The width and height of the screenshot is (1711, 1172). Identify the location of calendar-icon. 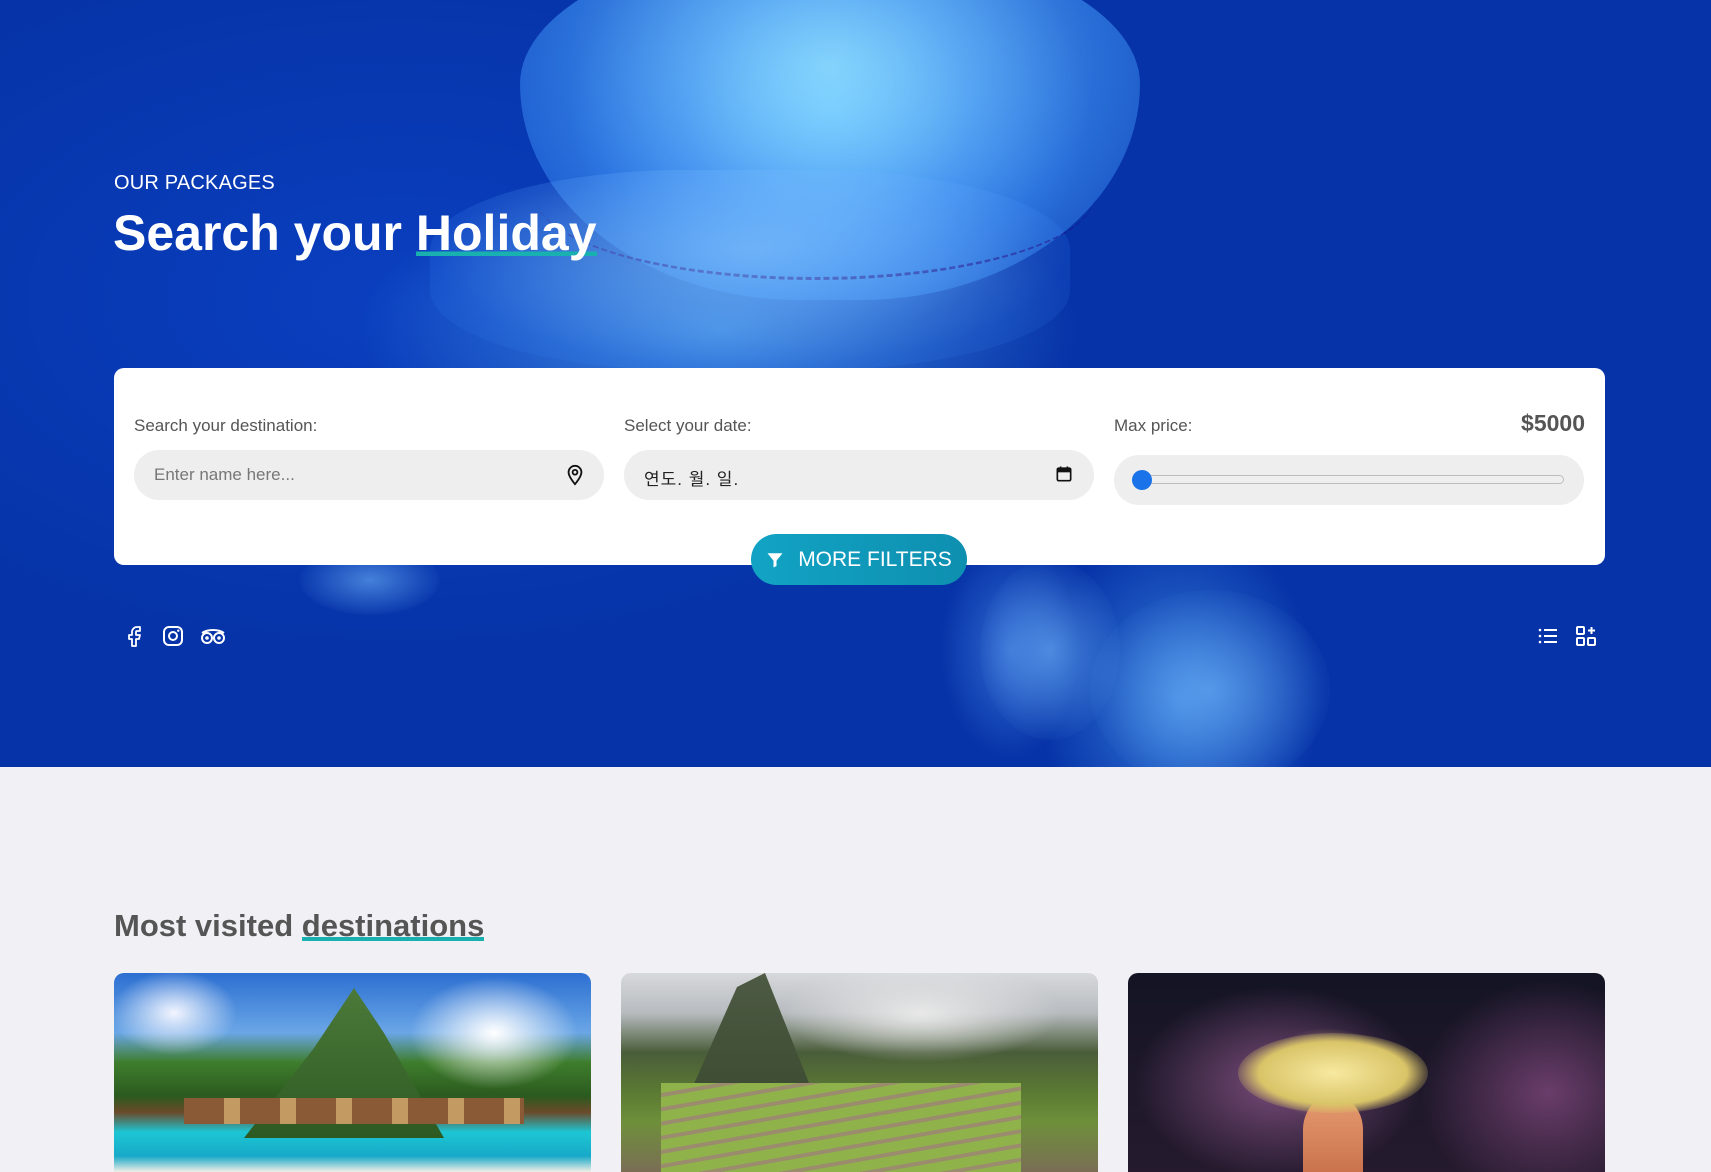
(1065, 475).